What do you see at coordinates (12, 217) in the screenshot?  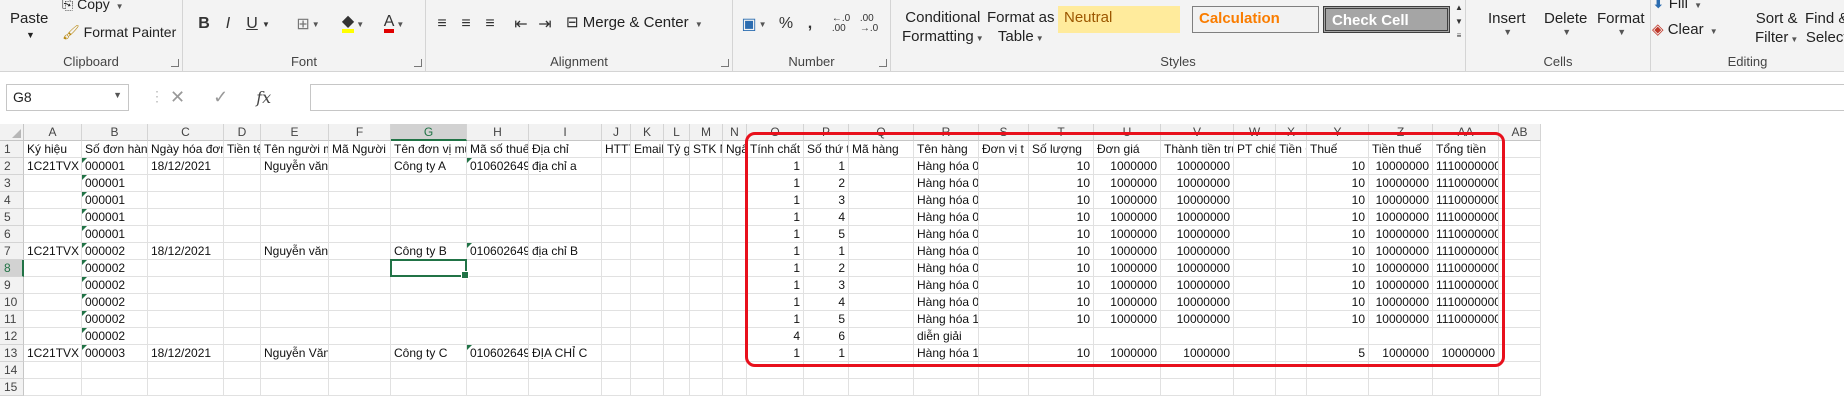 I see `row-header-5: 5` at bounding box center [12, 217].